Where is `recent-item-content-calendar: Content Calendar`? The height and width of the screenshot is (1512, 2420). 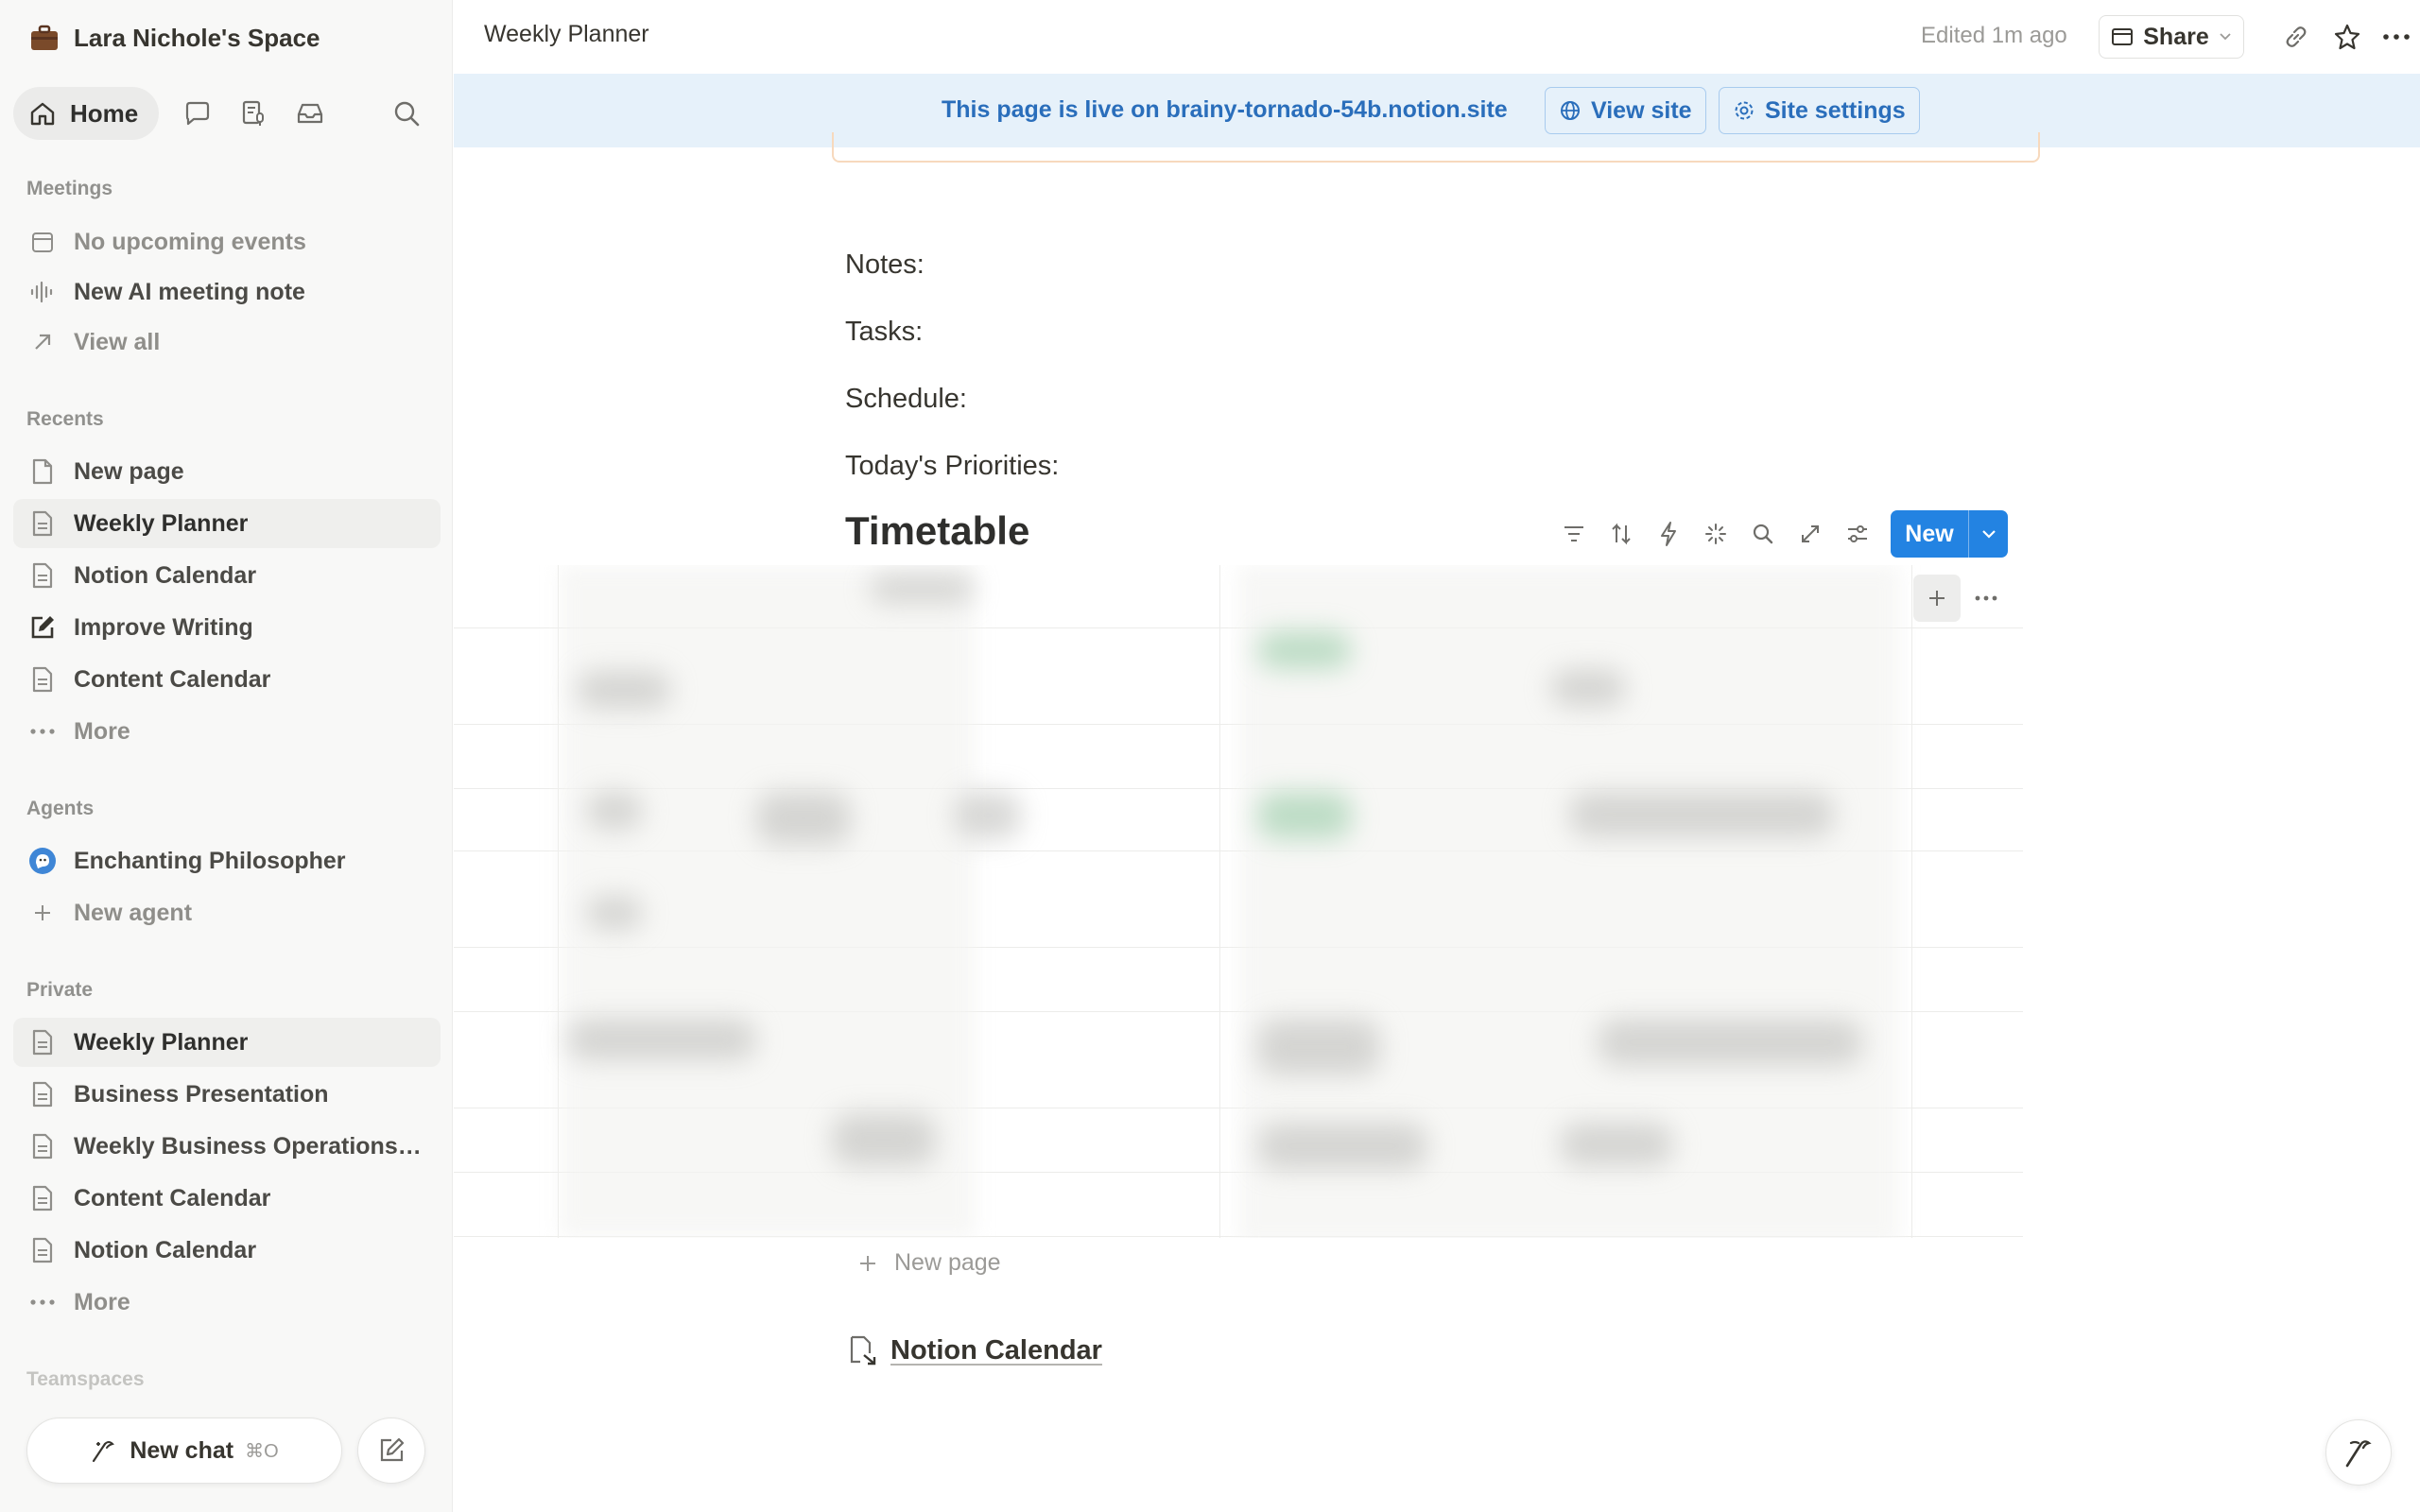
recent-item-content-calendar: Content Calendar is located at coordinates (227, 679).